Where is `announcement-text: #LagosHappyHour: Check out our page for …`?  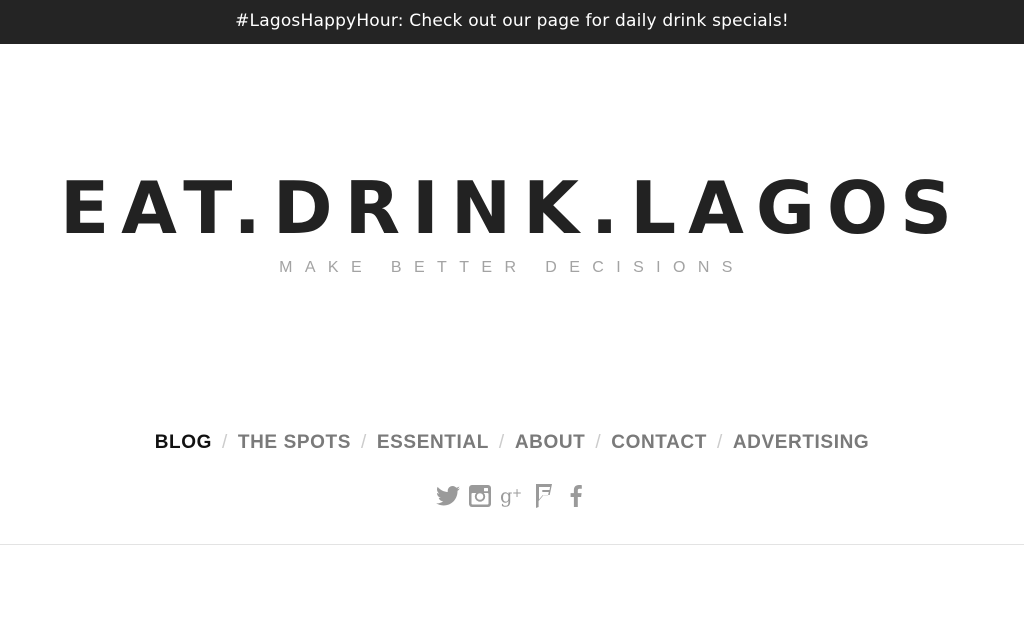
announcement-text: #LagosHappyHour: Check out our page for … is located at coordinates (512, 21).